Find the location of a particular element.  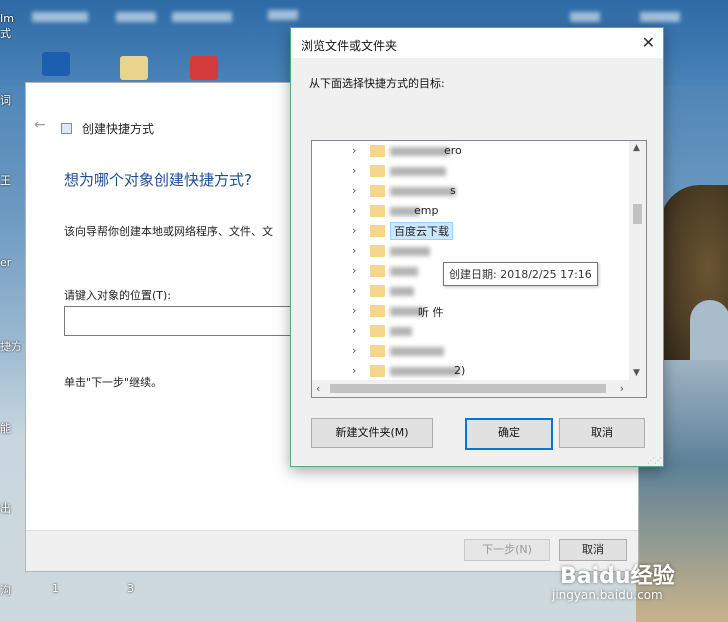

horizontal-scrollbar: ‹ › is located at coordinates (479, 388).